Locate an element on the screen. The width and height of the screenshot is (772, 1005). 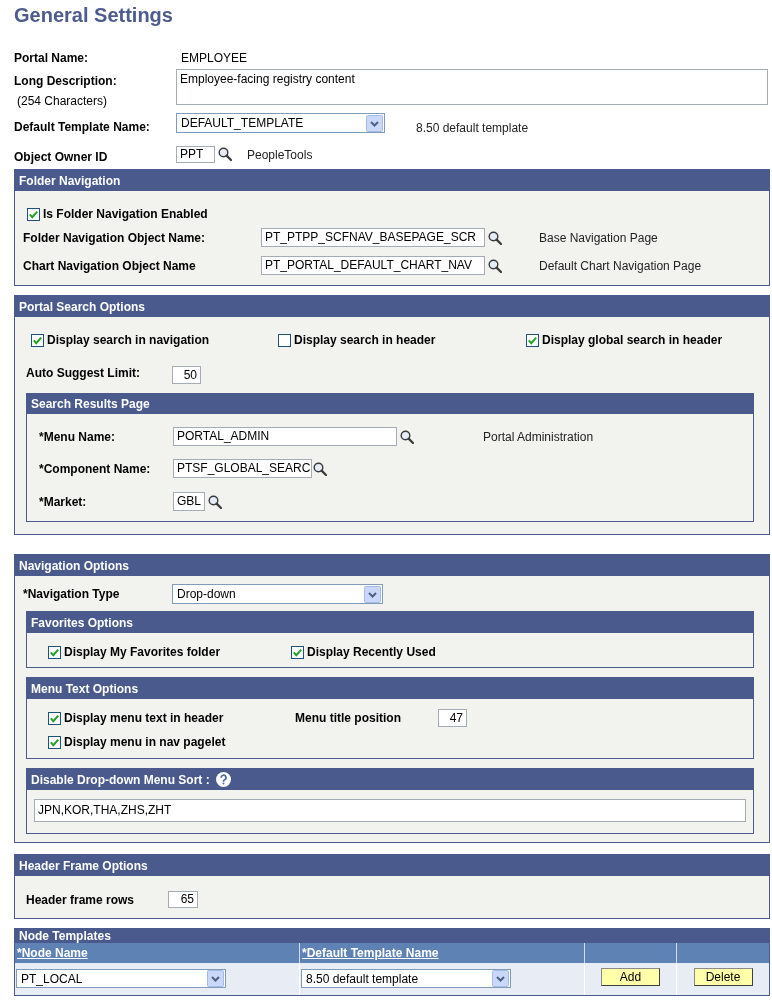
checkbox-label: Display My Favorites folder is located at coordinates (142, 652).